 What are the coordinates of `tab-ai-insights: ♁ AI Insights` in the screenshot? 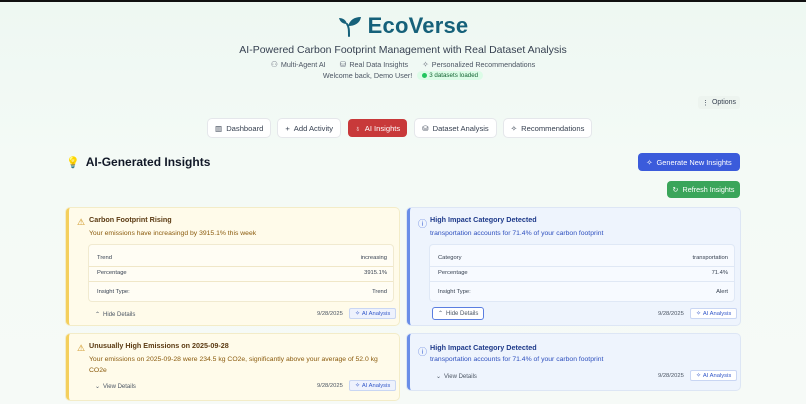 It's located at (378, 128).